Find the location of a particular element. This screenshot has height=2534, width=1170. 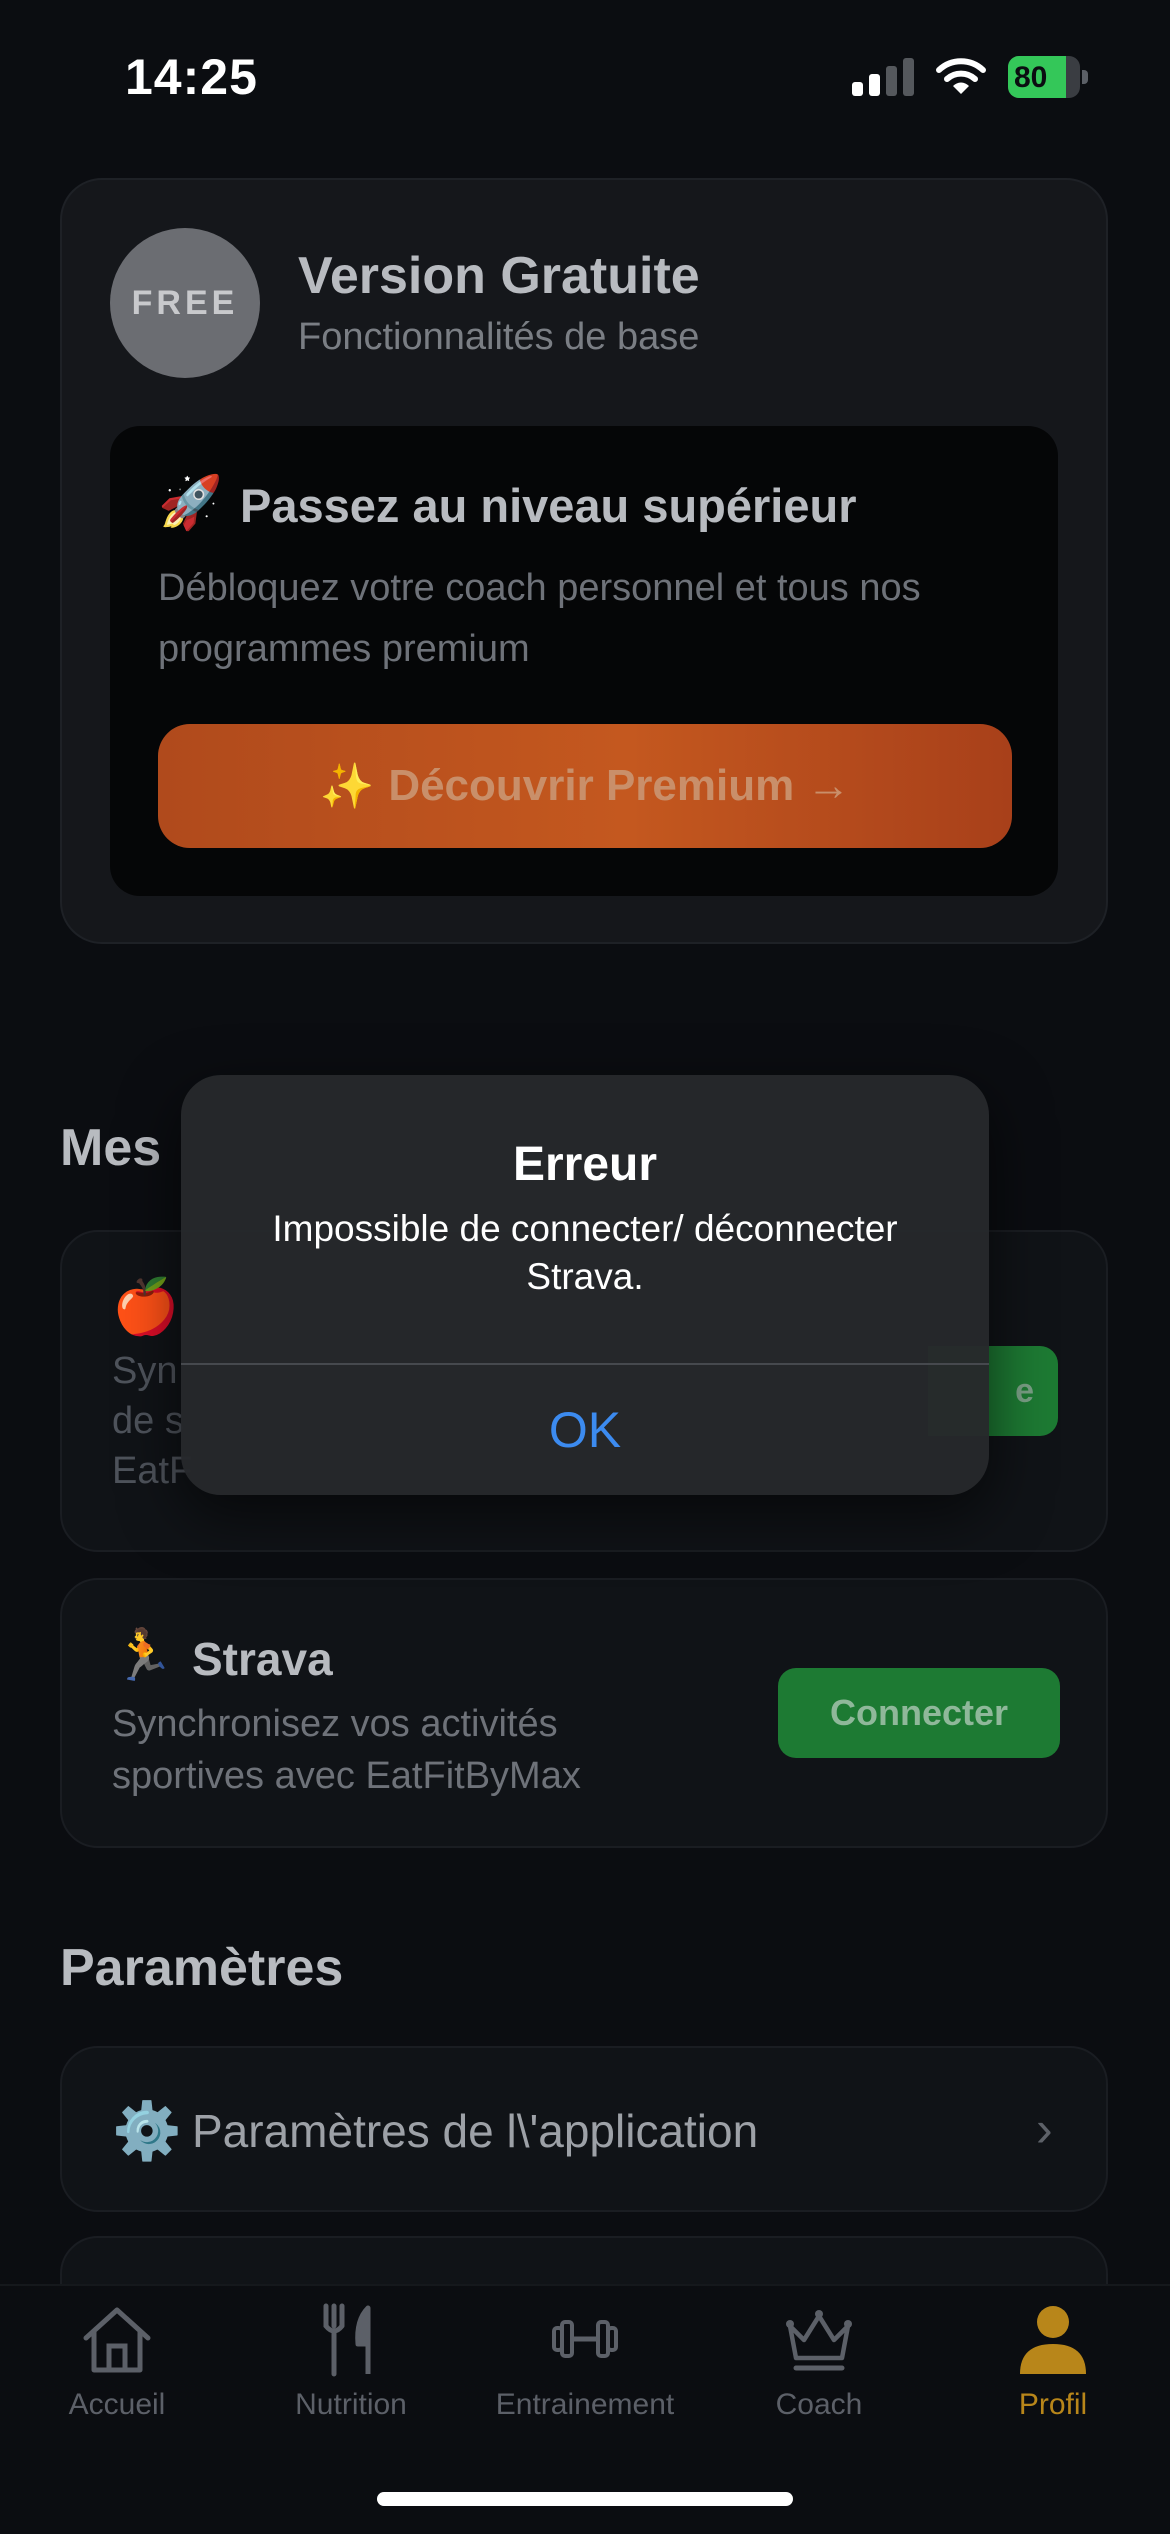

tab-label: Nutrition is located at coordinates (351, 2404).